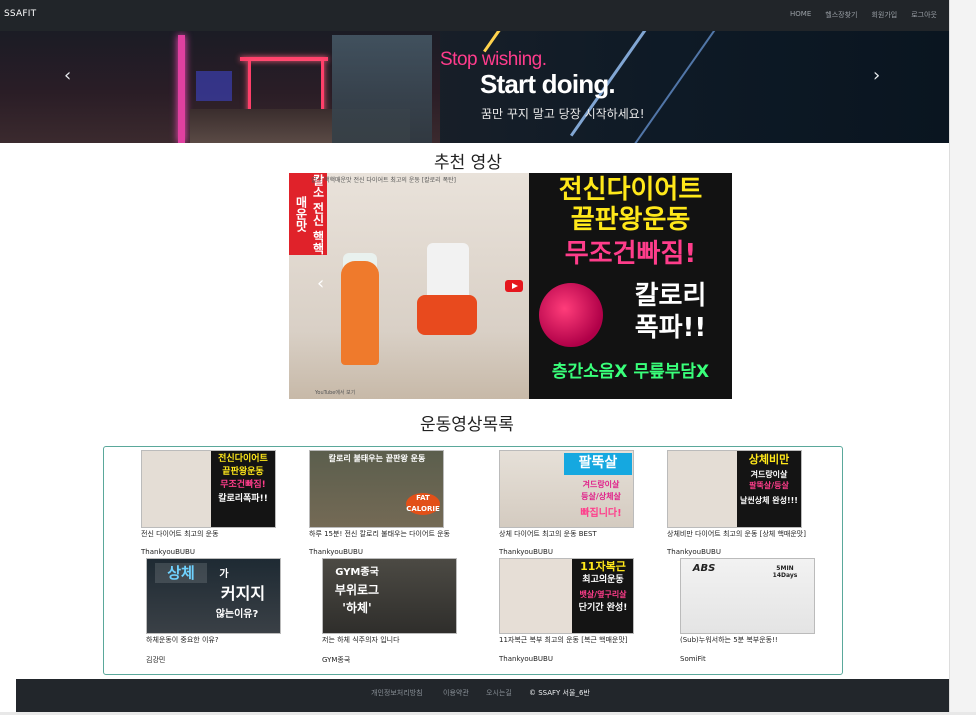 This screenshot has width=976, height=715. What do you see at coordinates (693, 659) in the screenshot?
I see `video-channel-8: SomiFit` at bounding box center [693, 659].